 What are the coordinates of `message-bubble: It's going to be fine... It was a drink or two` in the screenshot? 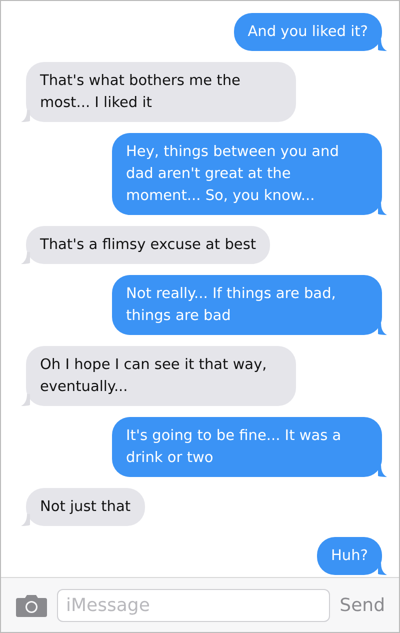 It's located at (247, 447).